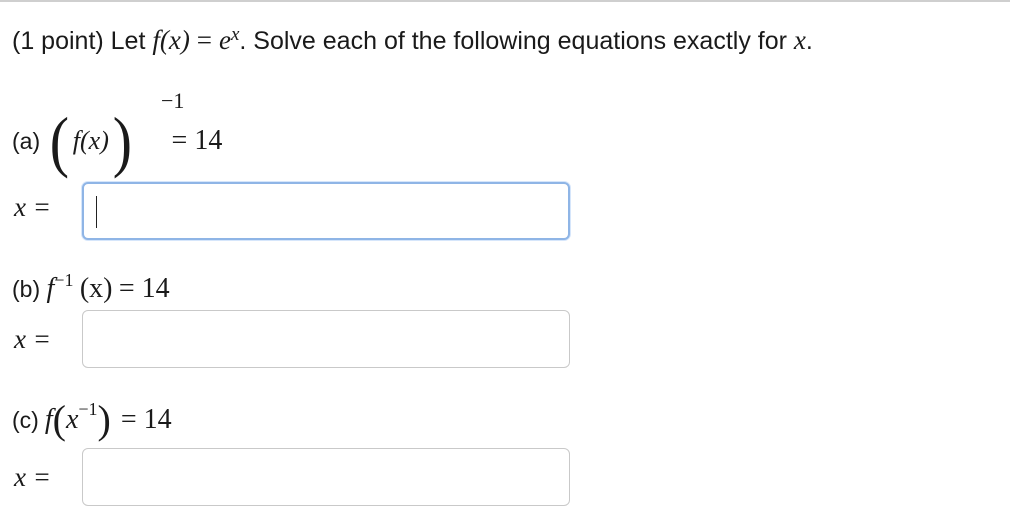 This screenshot has height=528, width=1010. What do you see at coordinates (92, 420) in the screenshot?
I see `part-c-equation: (c) f ( x −1 ) = 14` at bounding box center [92, 420].